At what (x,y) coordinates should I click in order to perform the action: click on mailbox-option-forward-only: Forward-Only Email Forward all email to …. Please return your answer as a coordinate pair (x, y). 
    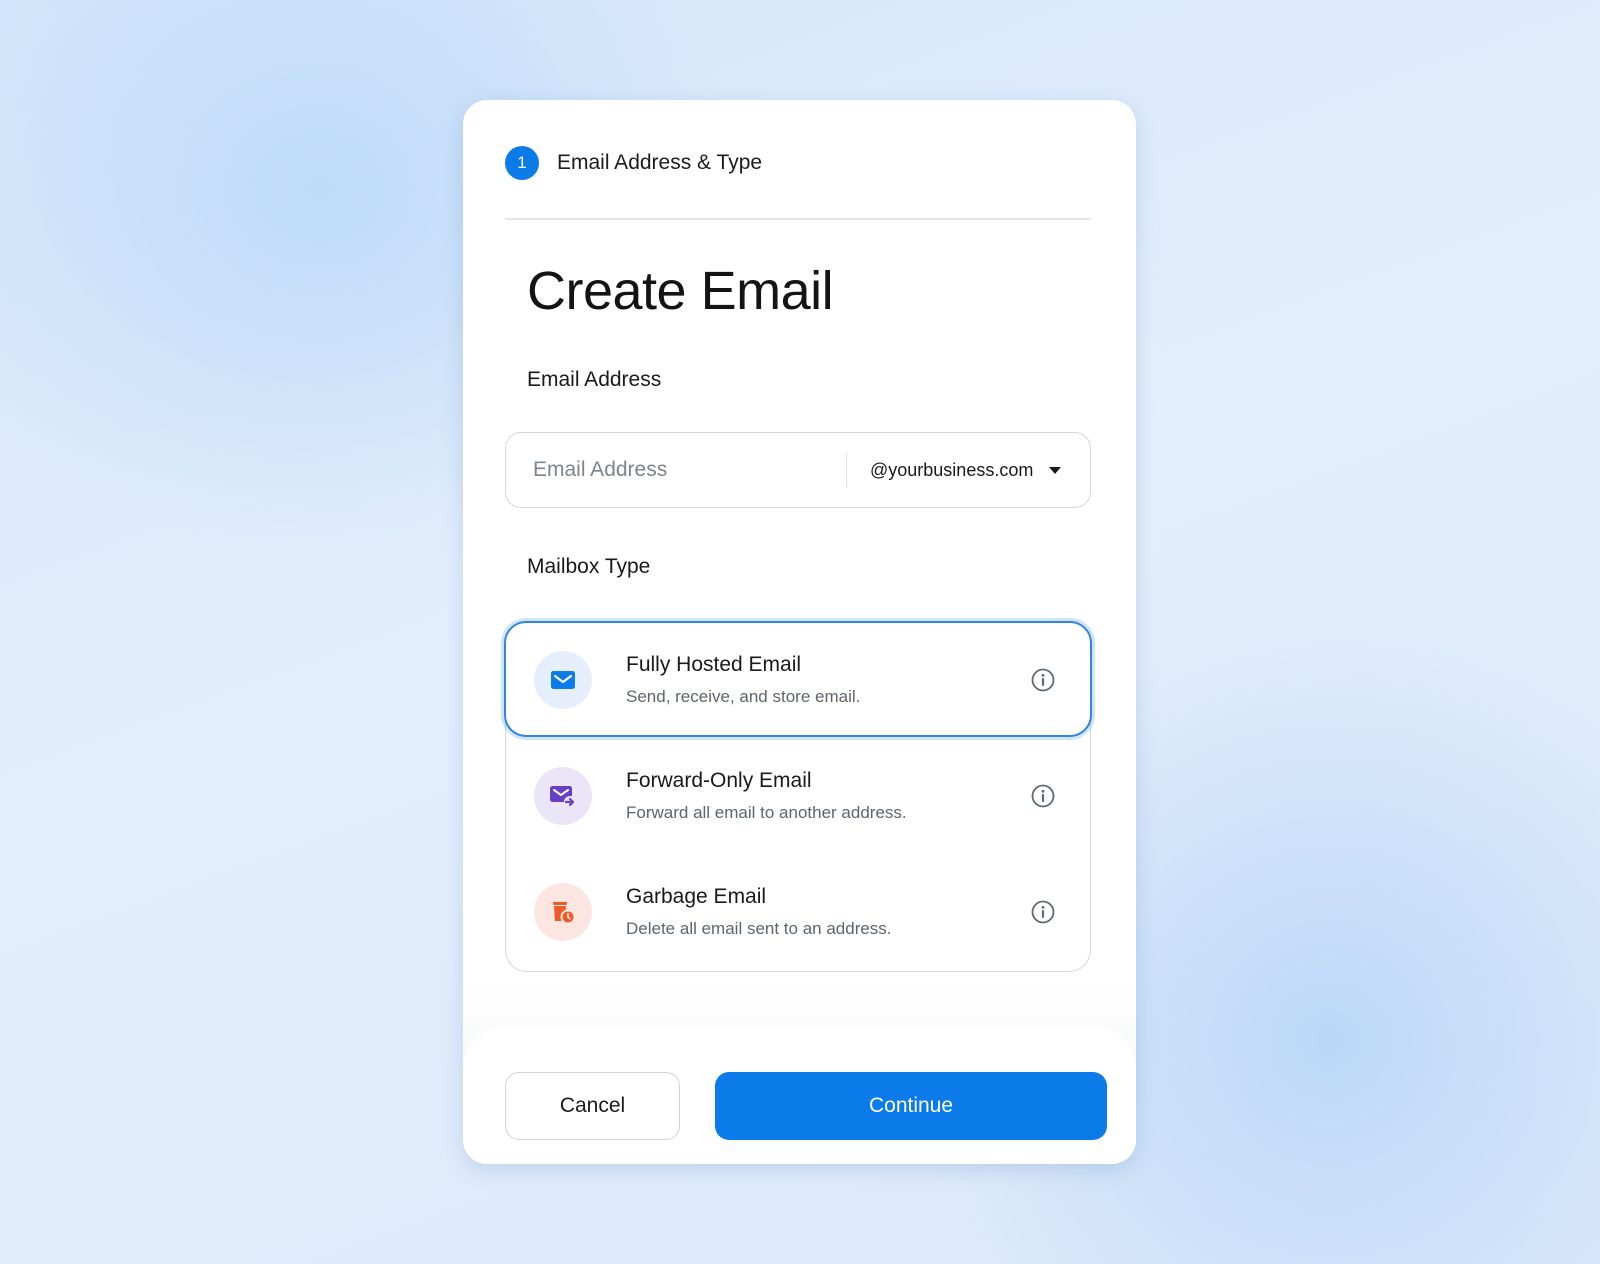
    Looking at the image, I should click on (798, 797).